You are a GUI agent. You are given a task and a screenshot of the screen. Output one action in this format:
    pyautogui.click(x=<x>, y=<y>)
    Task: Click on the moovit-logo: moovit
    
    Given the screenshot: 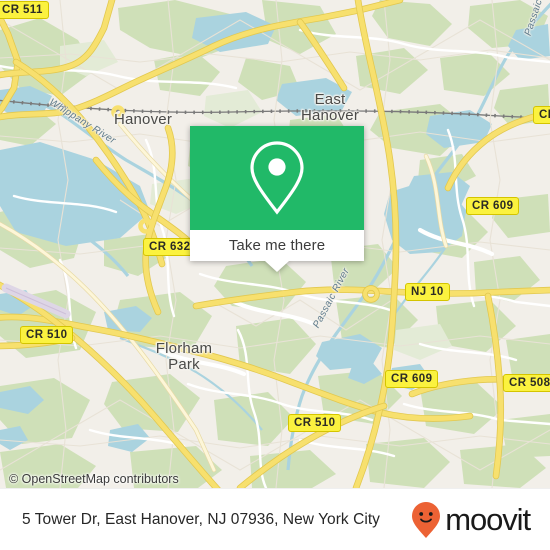 What is the action you would take?
    pyautogui.click(x=471, y=520)
    